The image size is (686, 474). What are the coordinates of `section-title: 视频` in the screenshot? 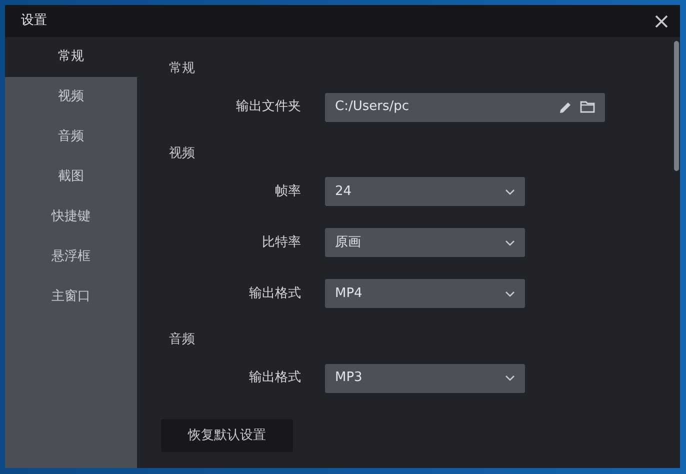 It's located at (182, 153).